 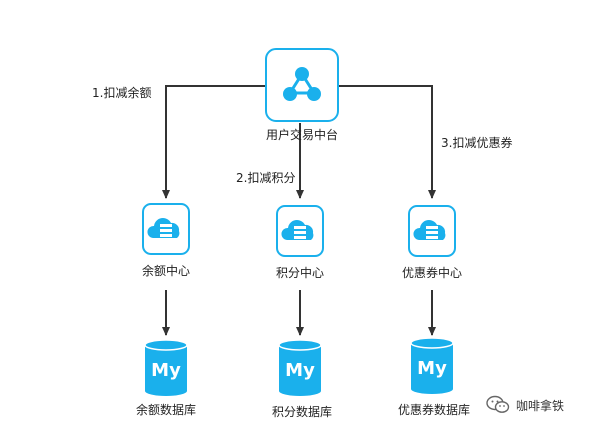 What do you see at coordinates (300, 231) in the screenshot?
I see `service-node-points` at bounding box center [300, 231].